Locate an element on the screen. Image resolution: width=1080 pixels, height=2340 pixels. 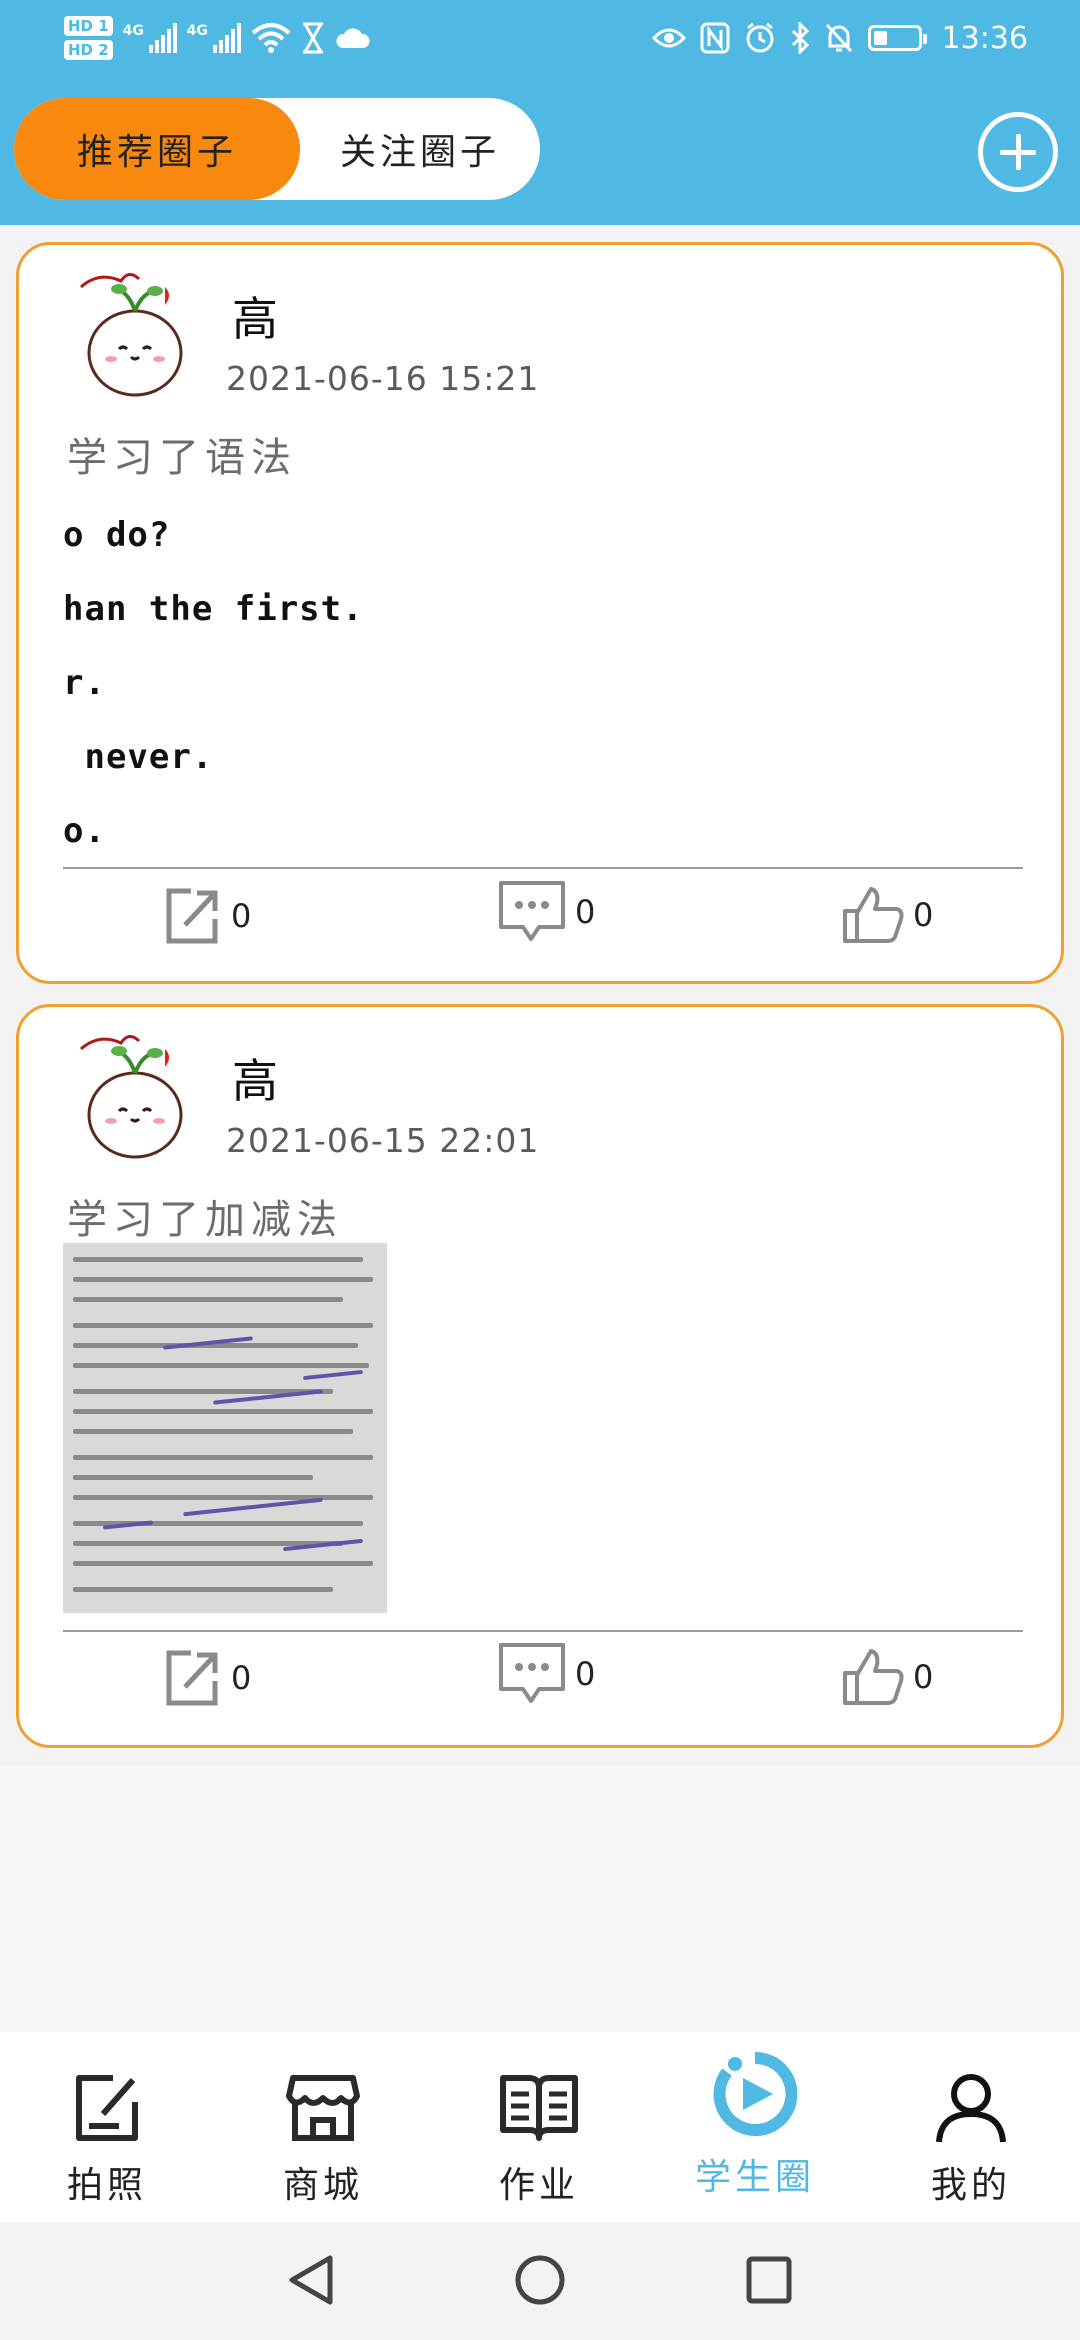
status-left: HD 1 HD 2 4G 4G is located at coordinates (217, 38).